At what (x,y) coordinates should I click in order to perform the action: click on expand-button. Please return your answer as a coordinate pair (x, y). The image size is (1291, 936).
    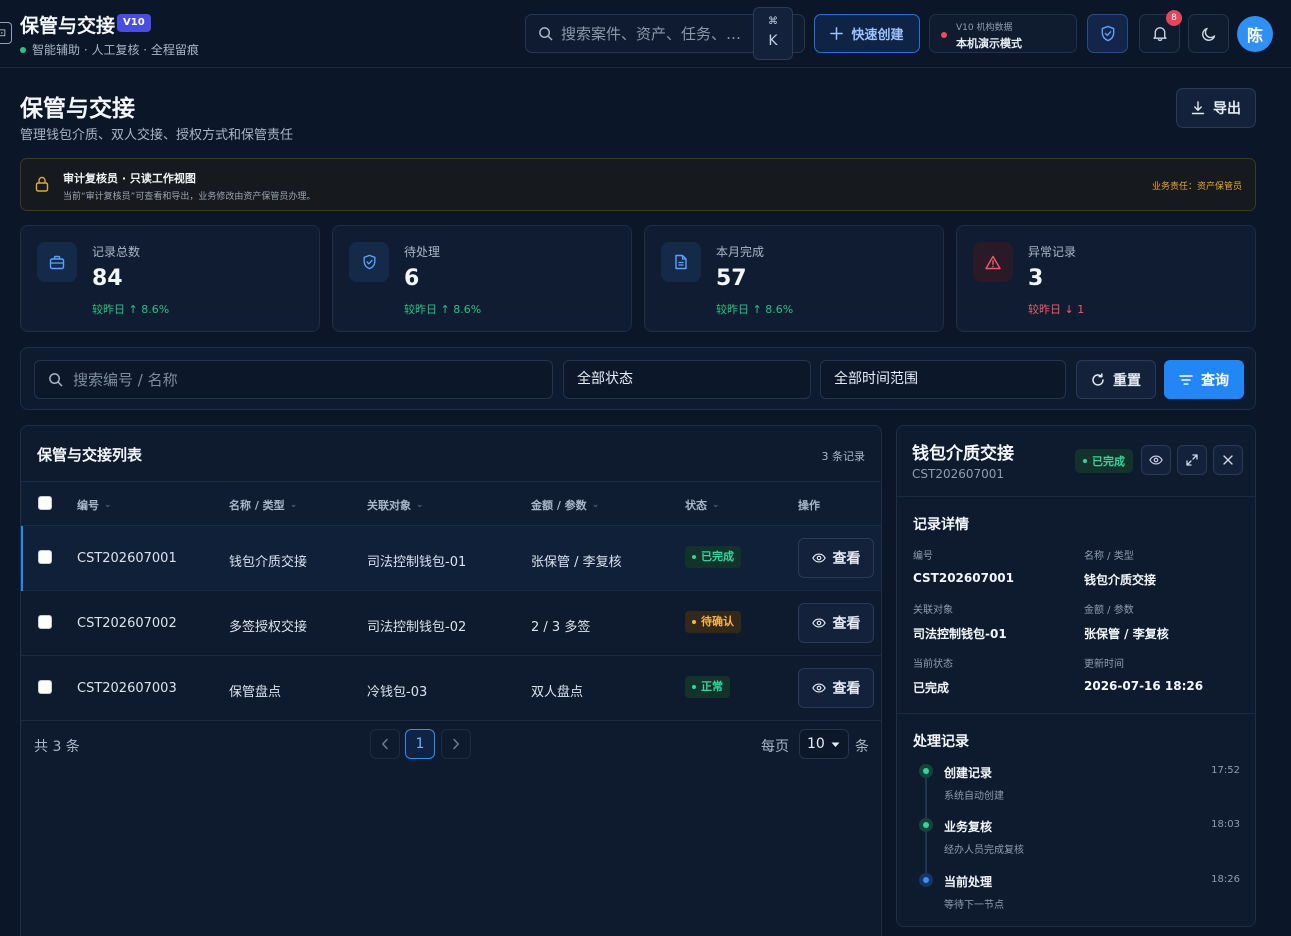
    Looking at the image, I should click on (1192, 460).